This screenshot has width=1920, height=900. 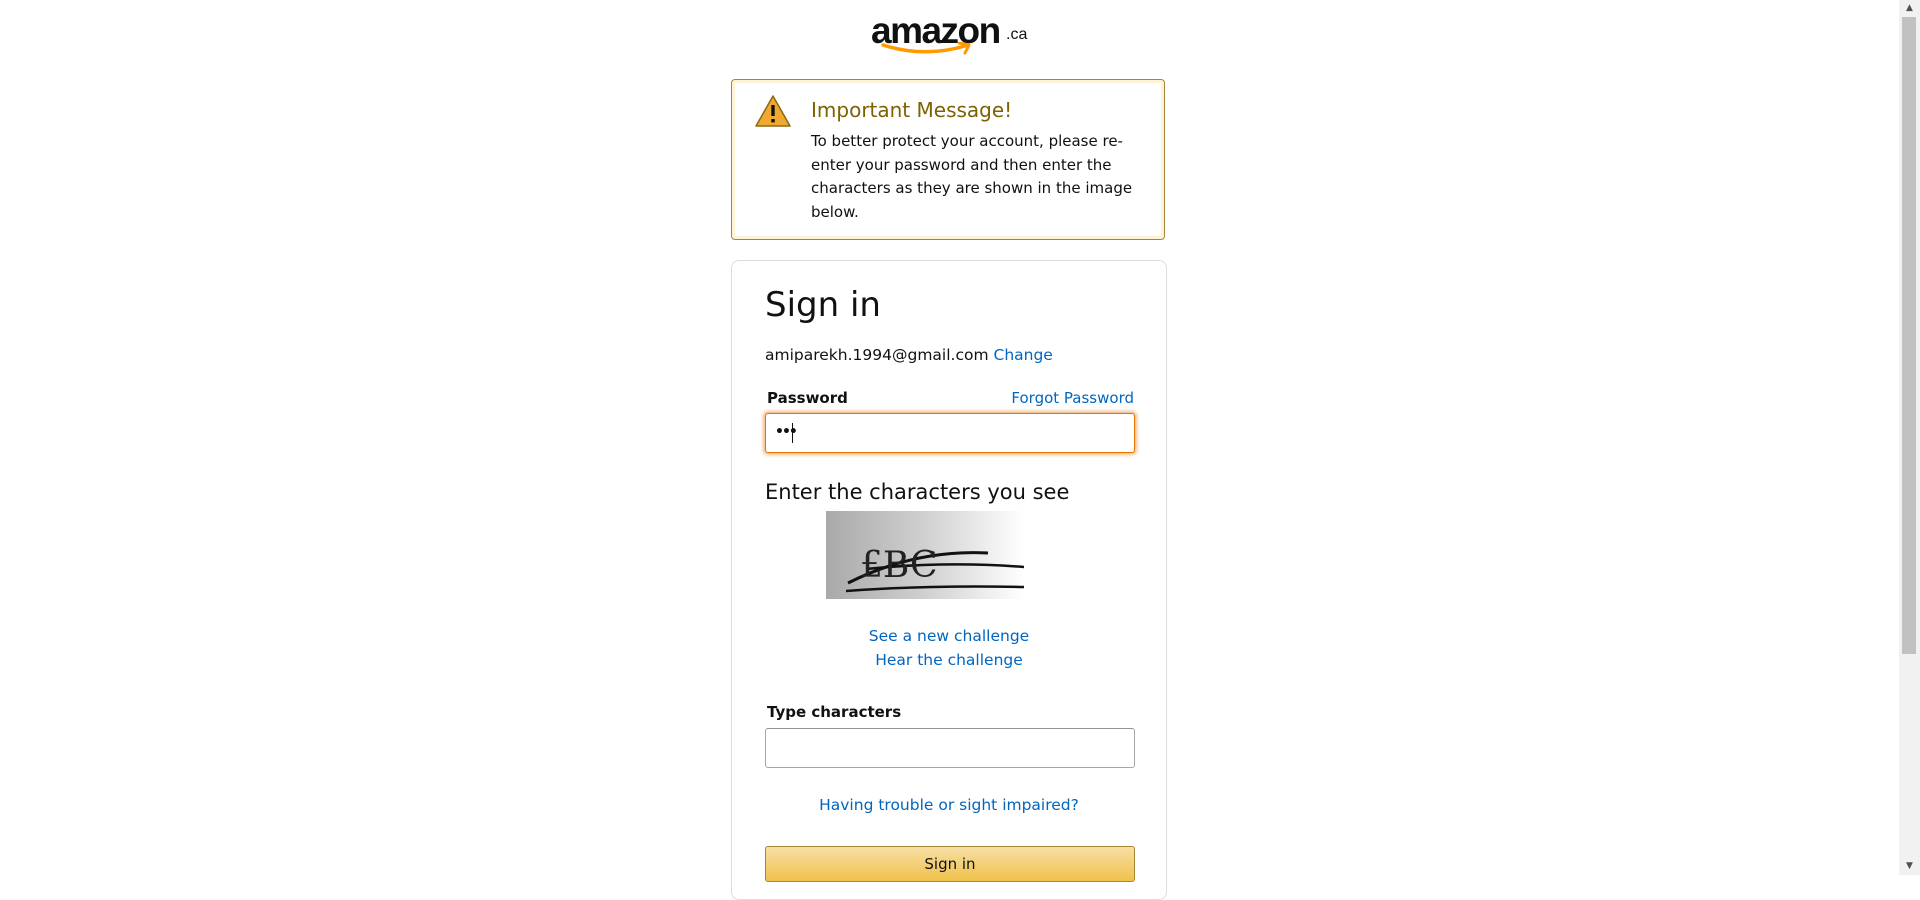 What do you see at coordinates (773, 111) in the screenshot?
I see `warning-icon` at bounding box center [773, 111].